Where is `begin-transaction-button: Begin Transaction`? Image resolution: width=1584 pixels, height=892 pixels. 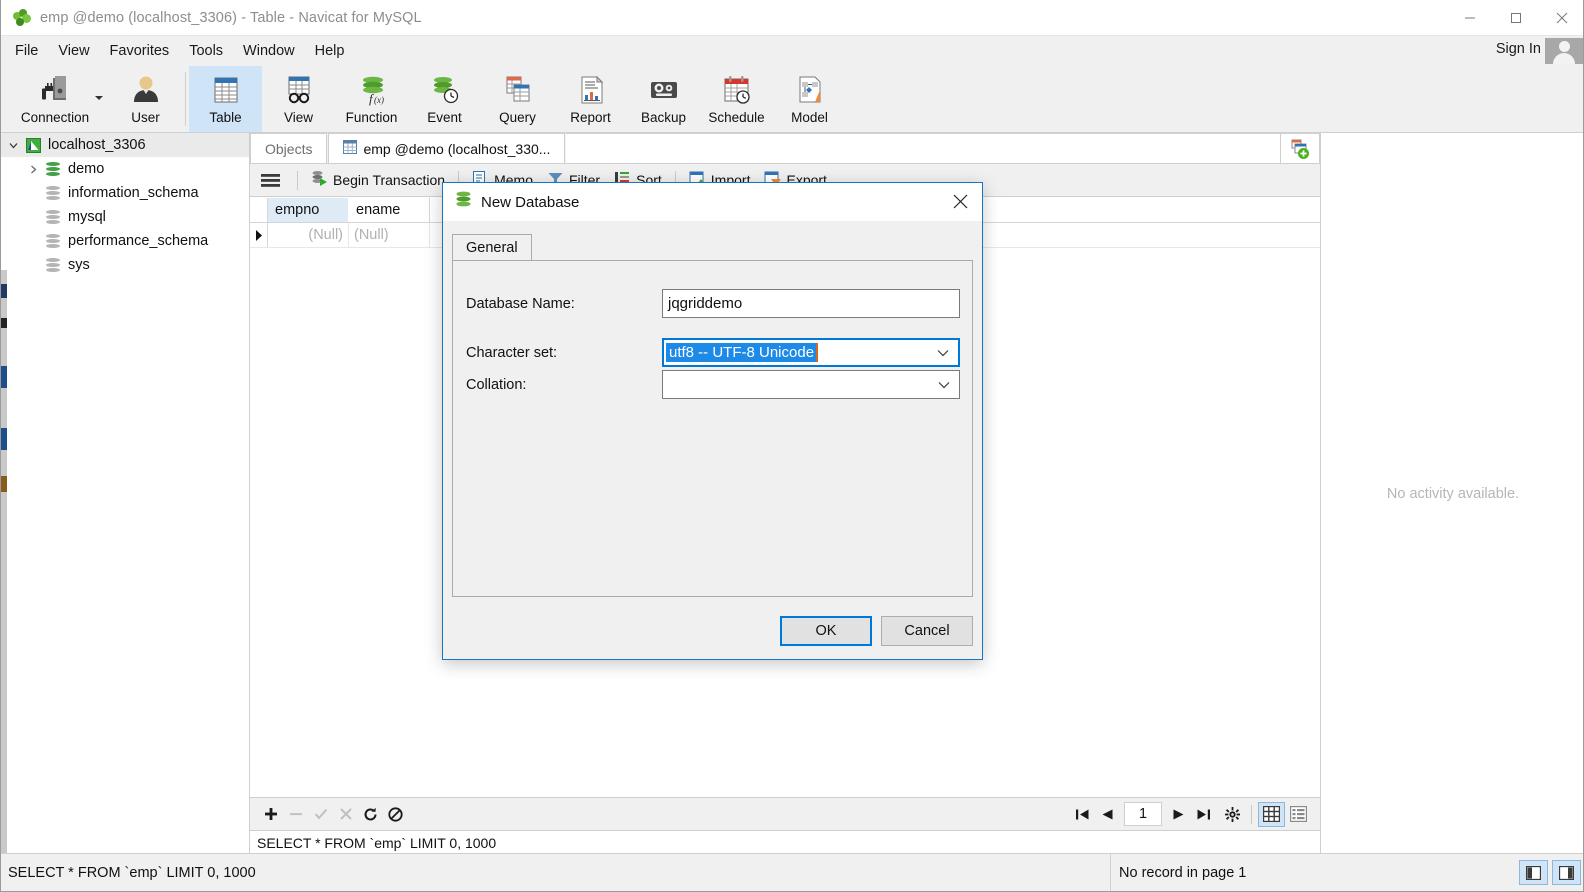
begin-transaction-button: Begin Transaction is located at coordinates (378, 180).